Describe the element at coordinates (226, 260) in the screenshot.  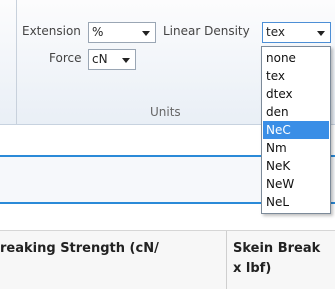
I see `column-separator` at that location.